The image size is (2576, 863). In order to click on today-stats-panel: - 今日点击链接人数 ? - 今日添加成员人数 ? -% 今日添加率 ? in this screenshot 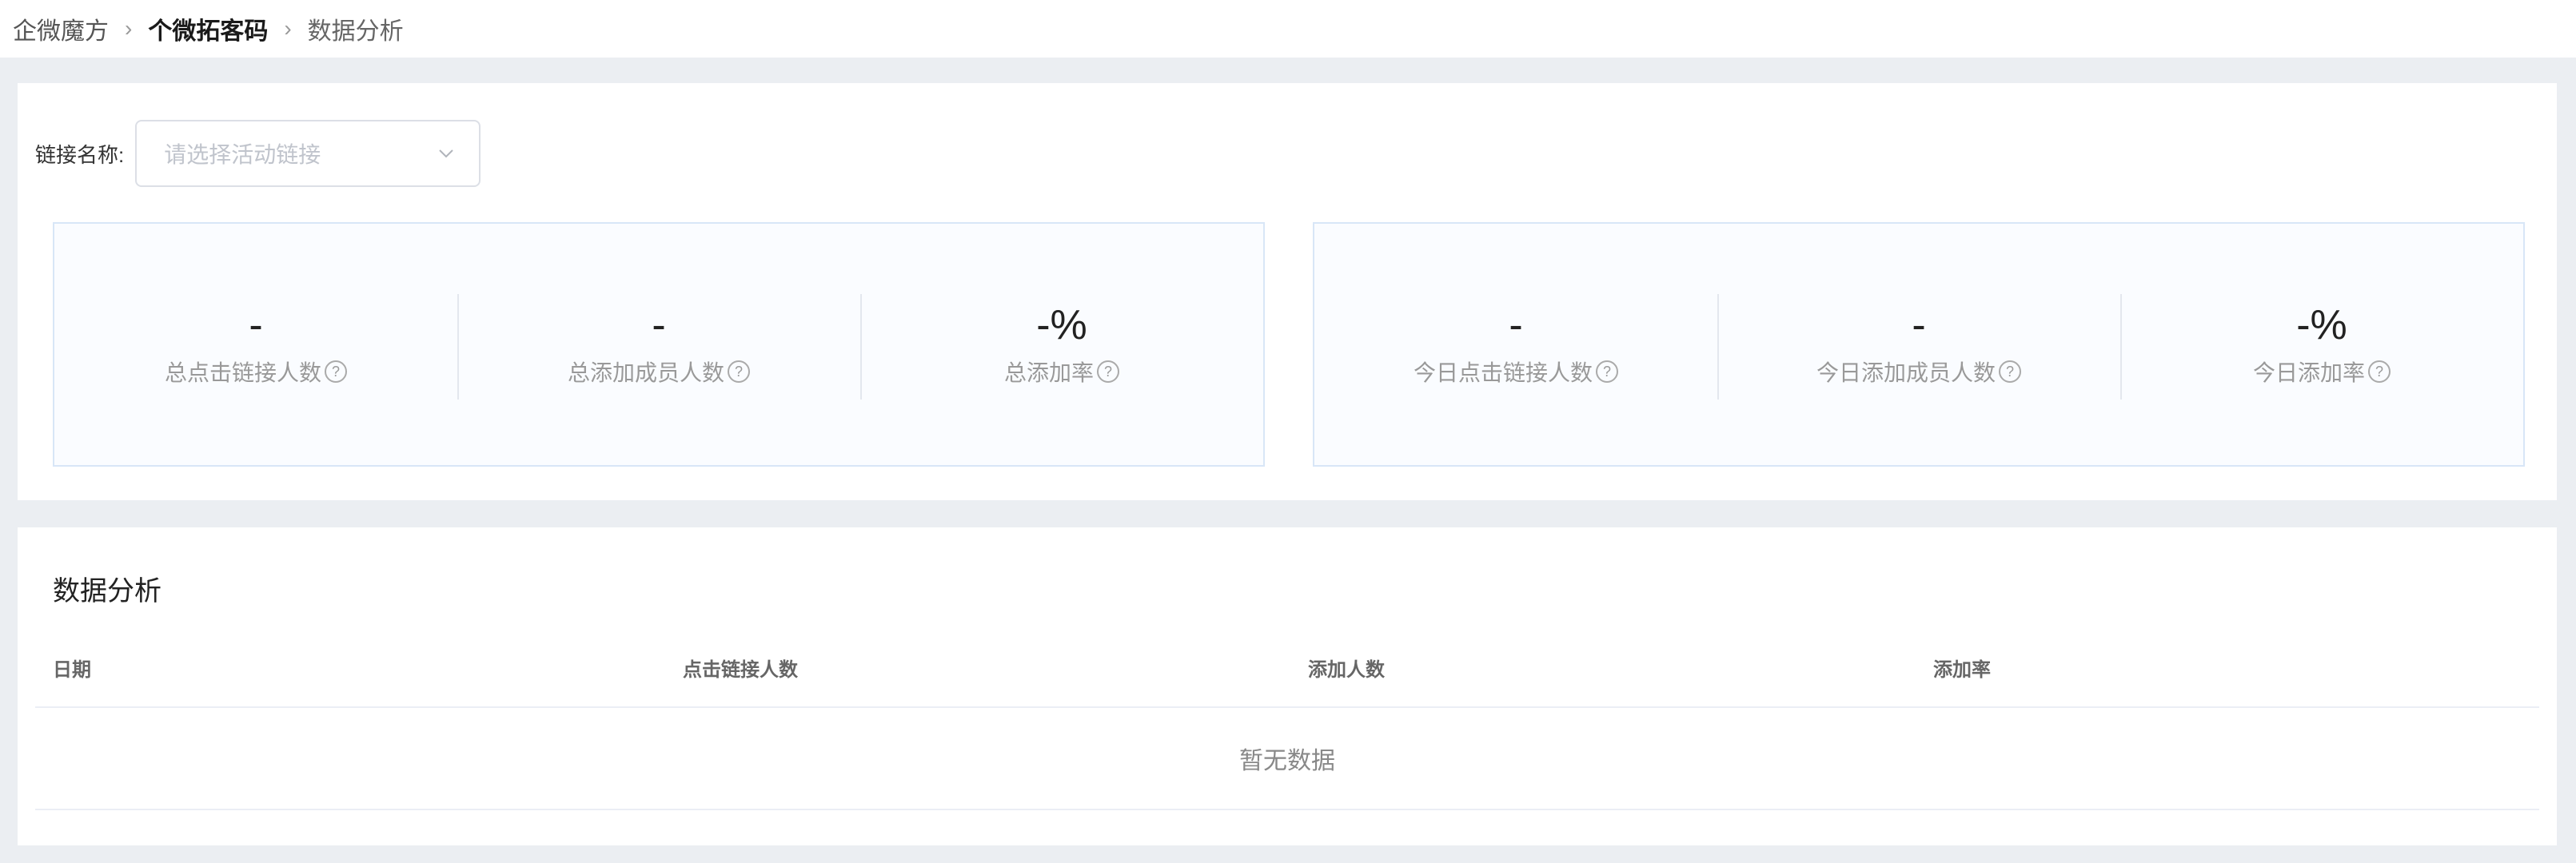, I will do `click(1919, 344)`.